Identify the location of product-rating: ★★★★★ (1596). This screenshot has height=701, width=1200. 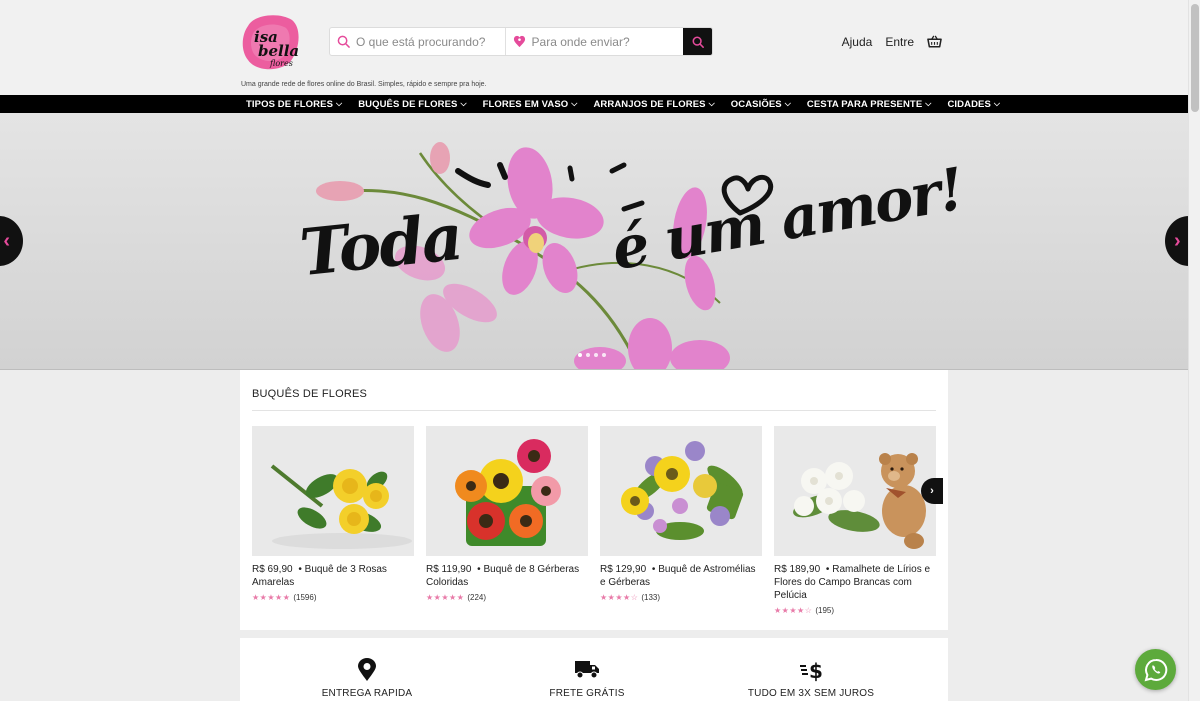
(333, 597).